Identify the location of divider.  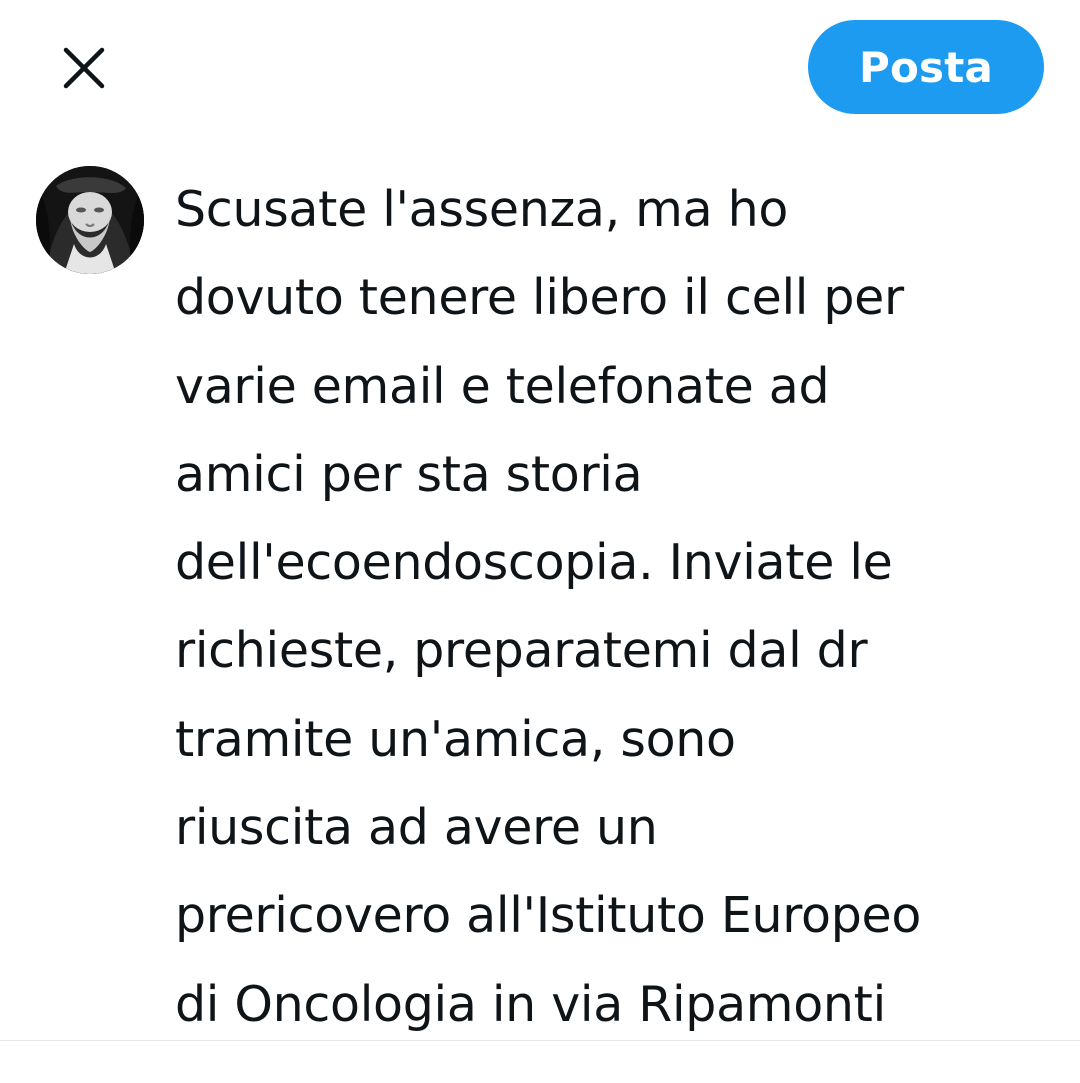
(540, 1040).